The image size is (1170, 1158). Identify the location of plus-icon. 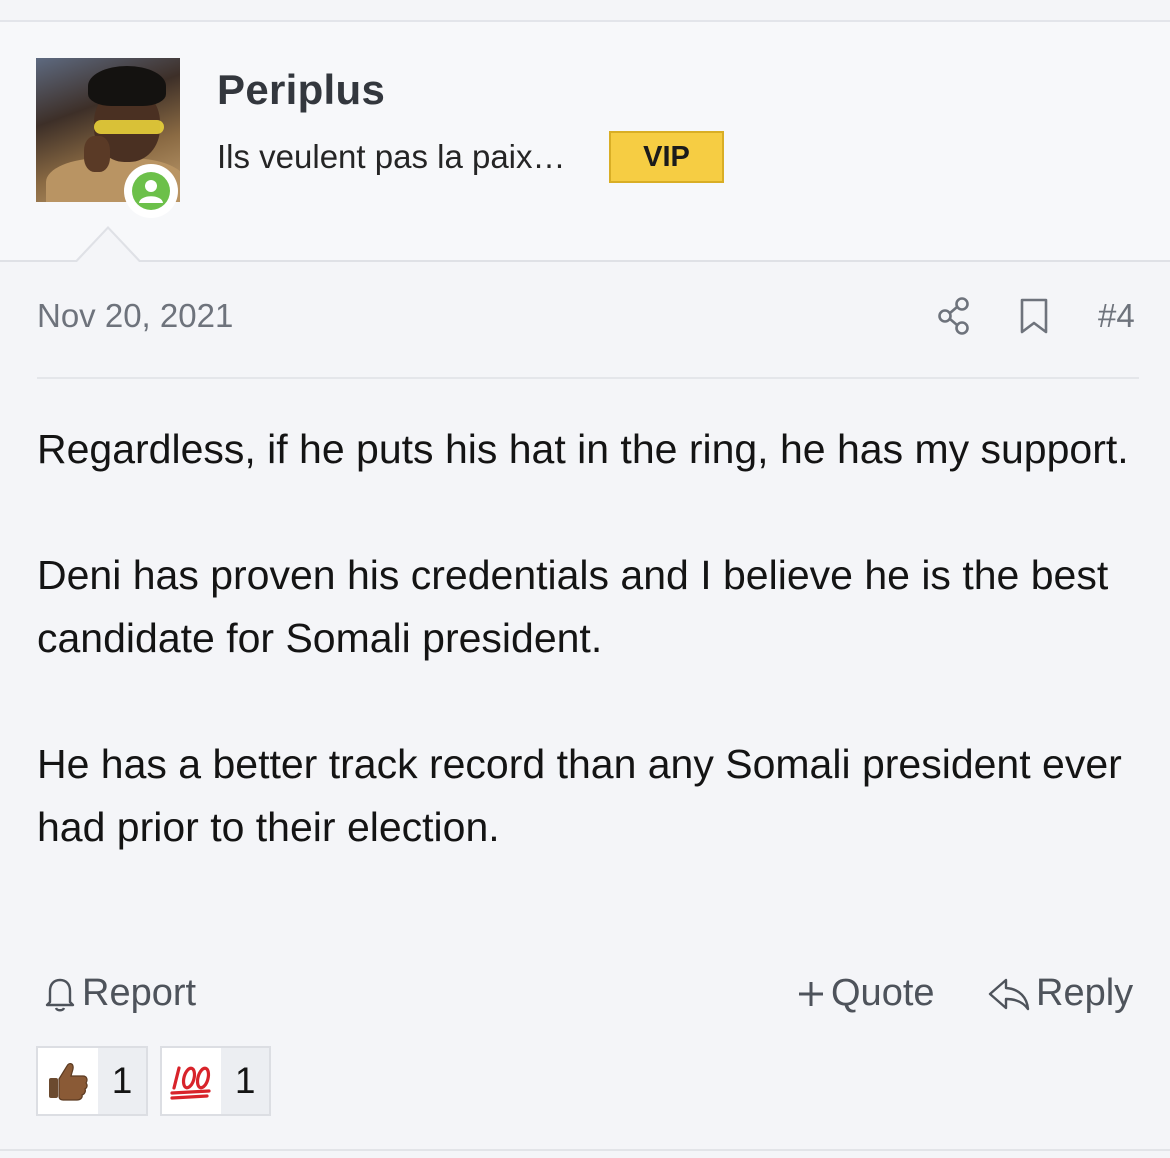
(811, 993).